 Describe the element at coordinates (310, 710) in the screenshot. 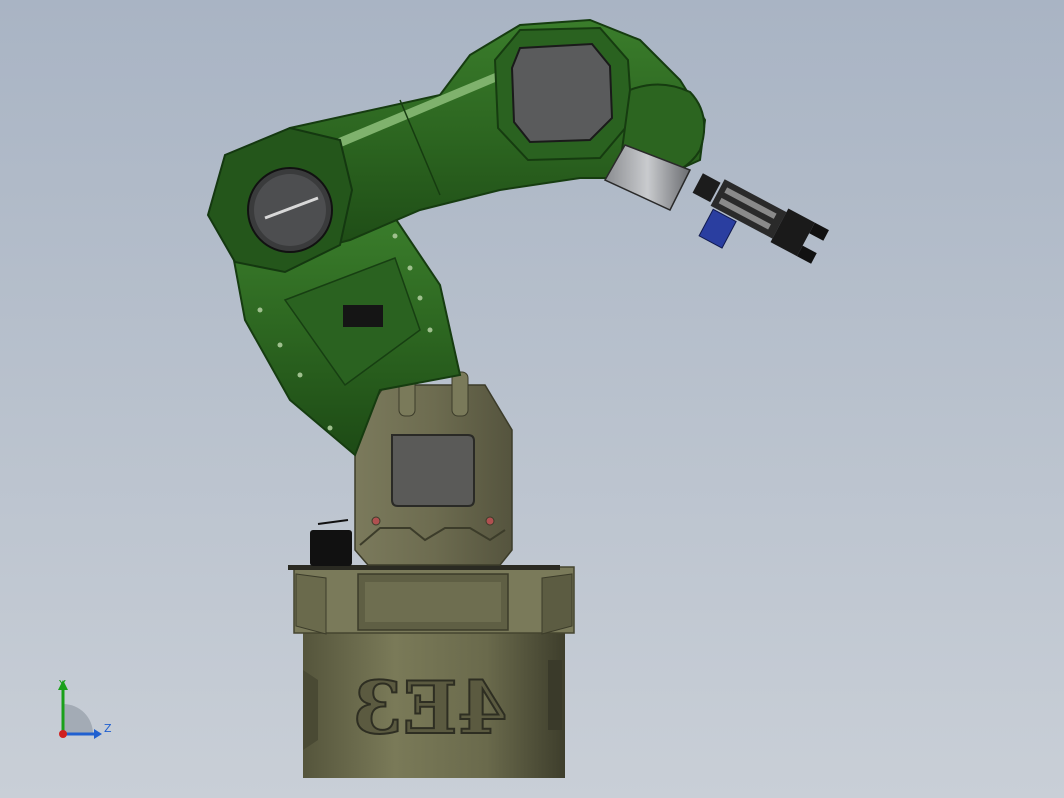

I see `base-side-cutout` at that location.